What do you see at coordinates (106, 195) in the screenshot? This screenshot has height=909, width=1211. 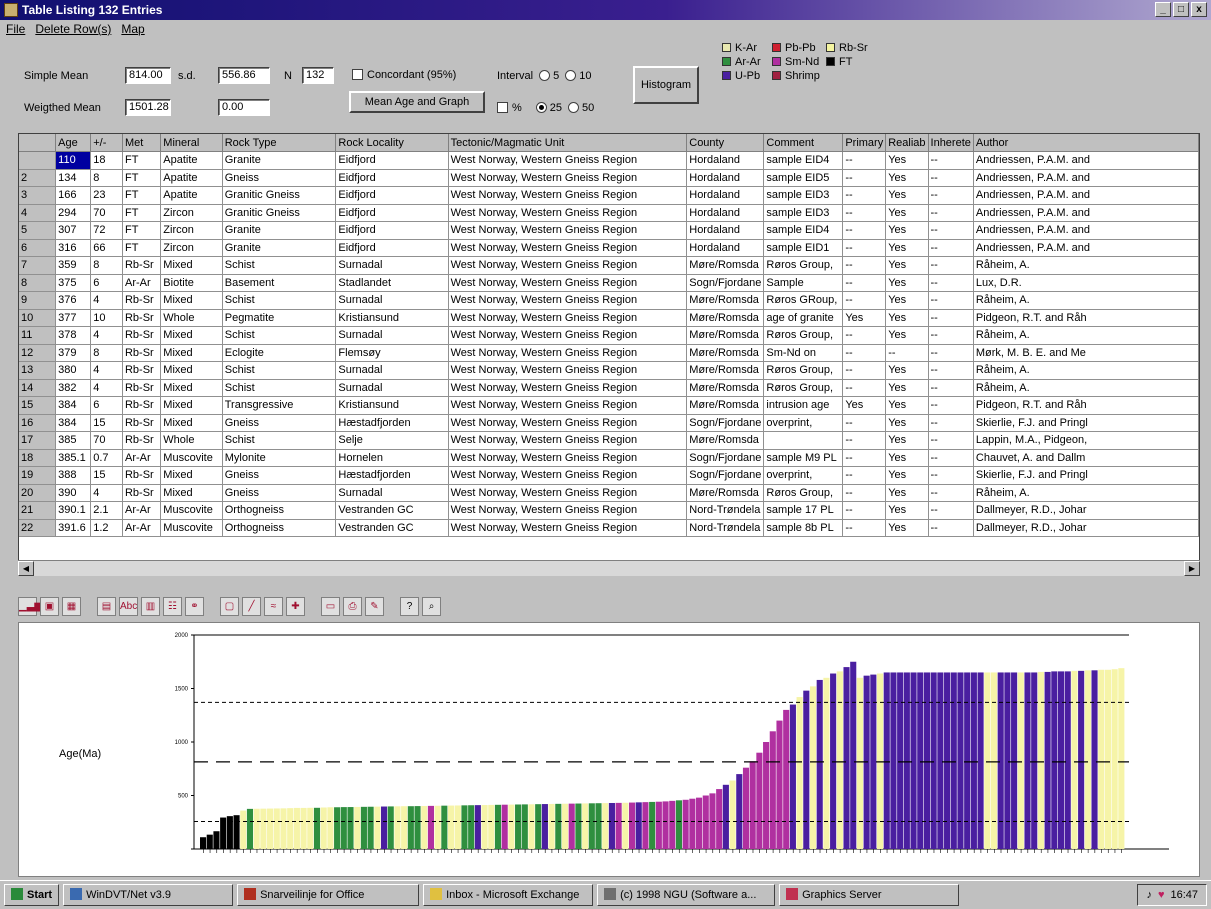 I see `table-cell: 23` at bounding box center [106, 195].